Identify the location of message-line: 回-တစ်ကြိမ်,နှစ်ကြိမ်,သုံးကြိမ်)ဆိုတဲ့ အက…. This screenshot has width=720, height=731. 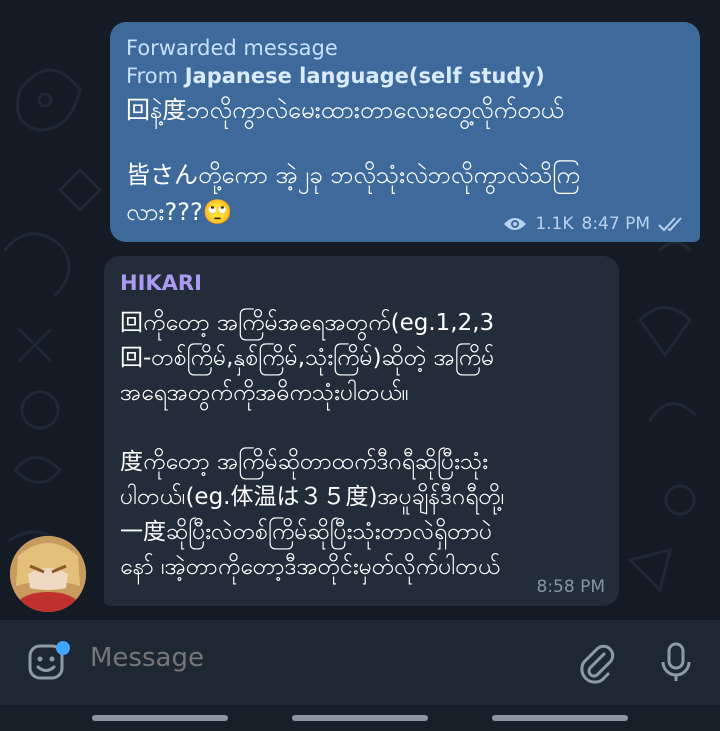
(307, 358).